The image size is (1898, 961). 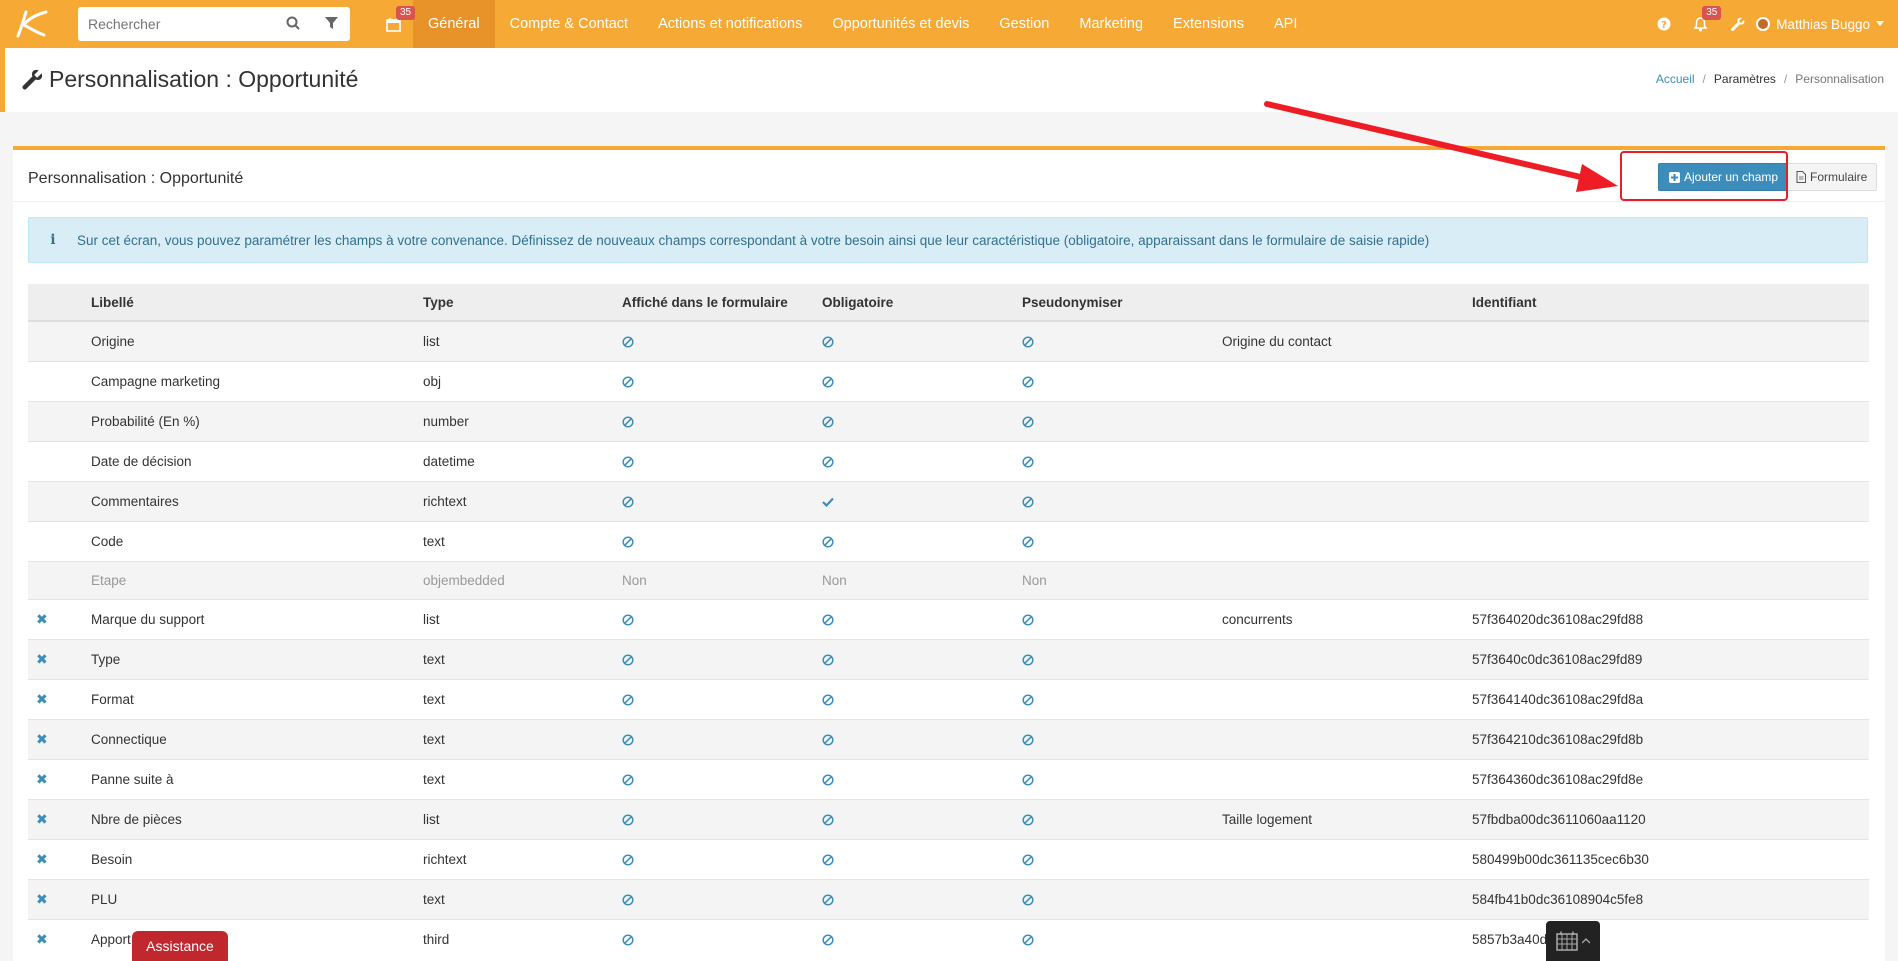 I want to click on delete-cell, so click(x=59, y=500).